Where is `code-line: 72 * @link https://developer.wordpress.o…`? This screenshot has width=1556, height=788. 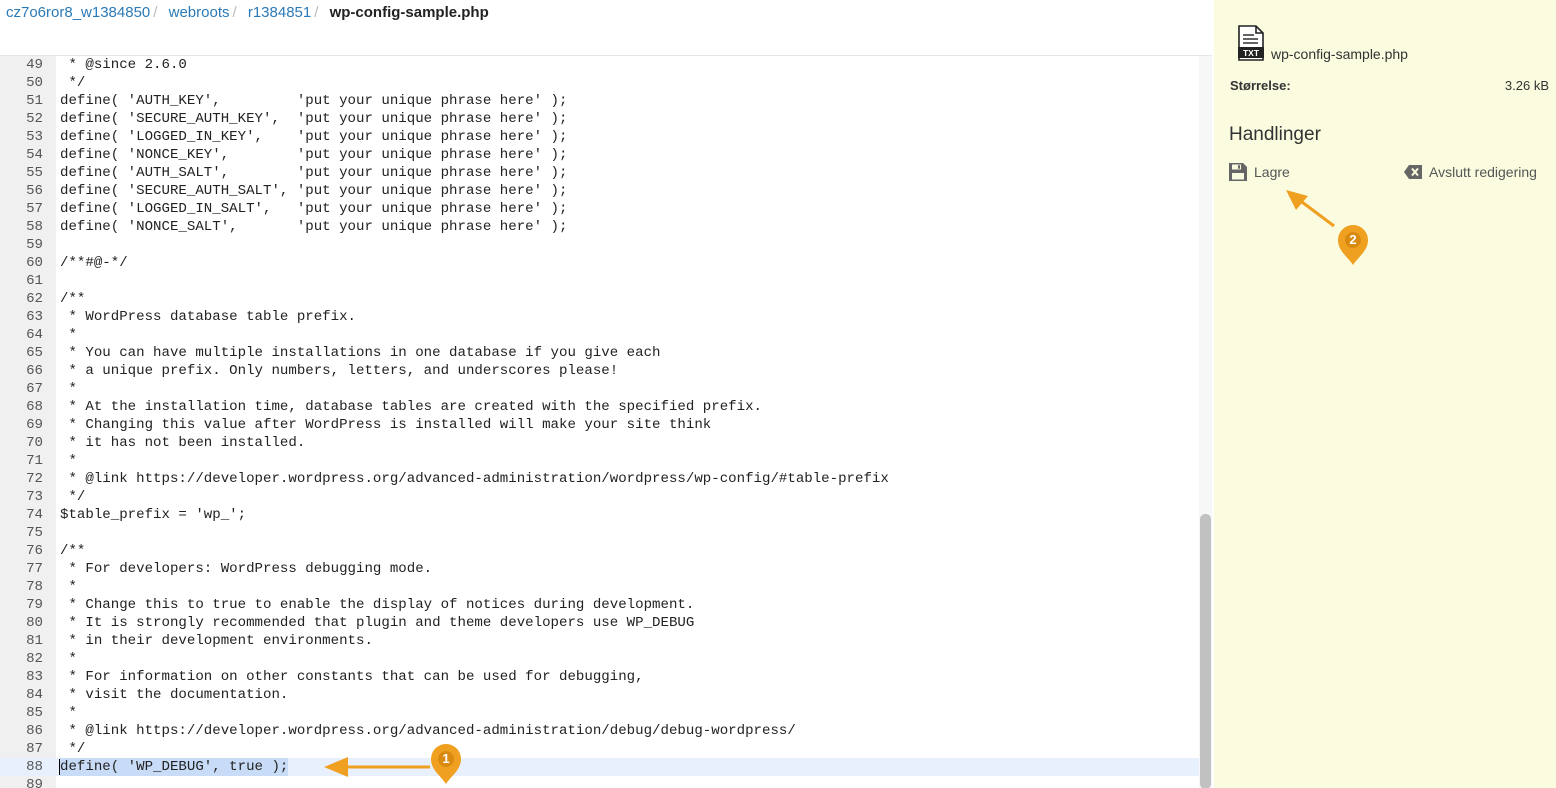 code-line: 72 * @link https://developer.wordpress.o… is located at coordinates (599, 479).